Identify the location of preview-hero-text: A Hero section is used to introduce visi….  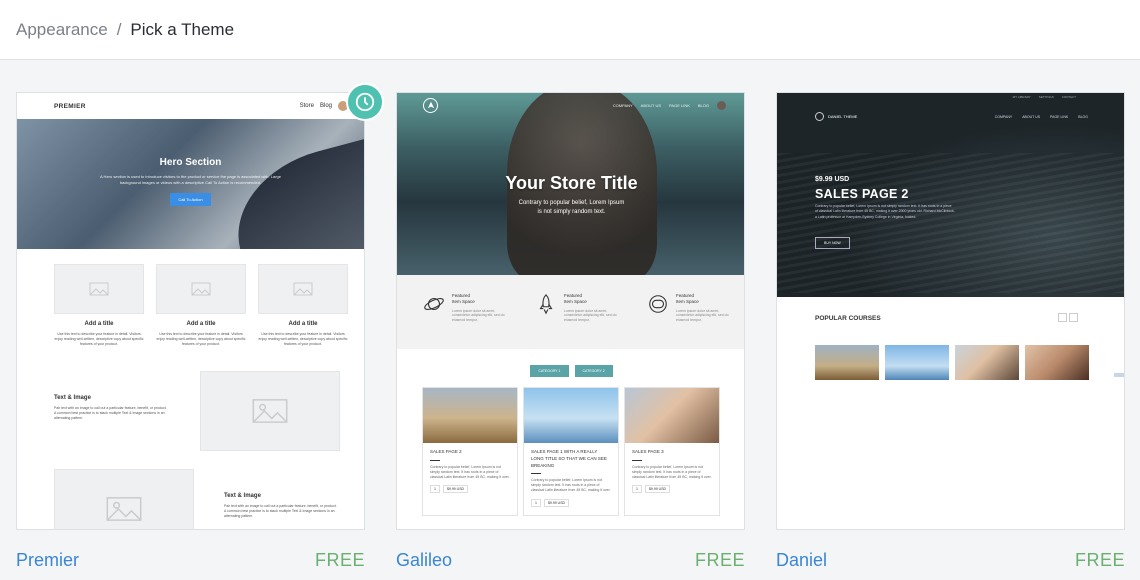
(190, 179).